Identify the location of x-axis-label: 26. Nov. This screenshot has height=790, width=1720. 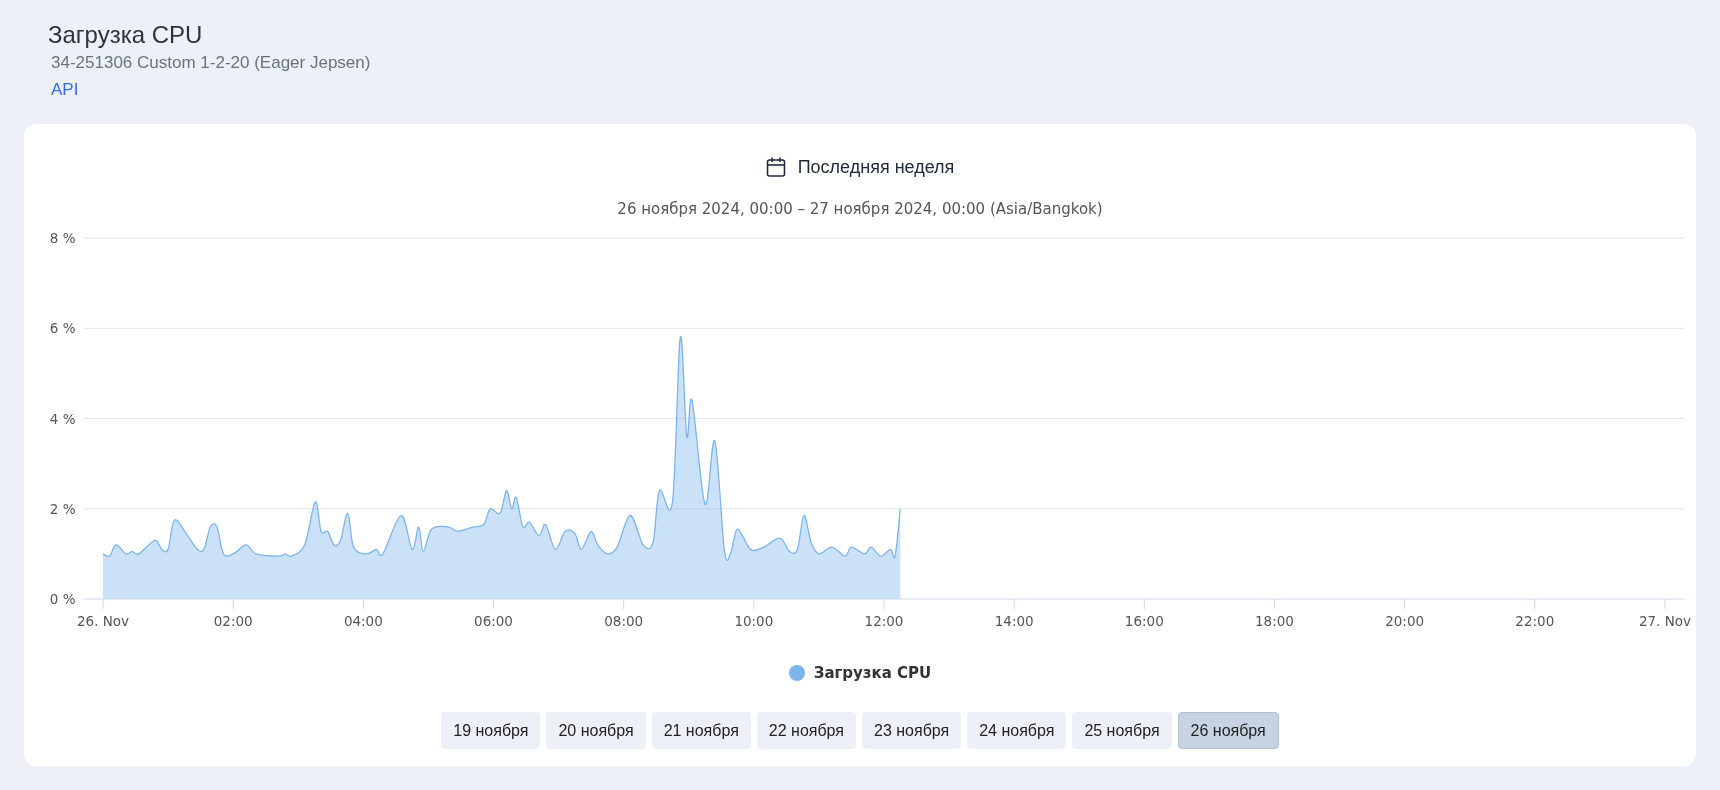
(103, 621).